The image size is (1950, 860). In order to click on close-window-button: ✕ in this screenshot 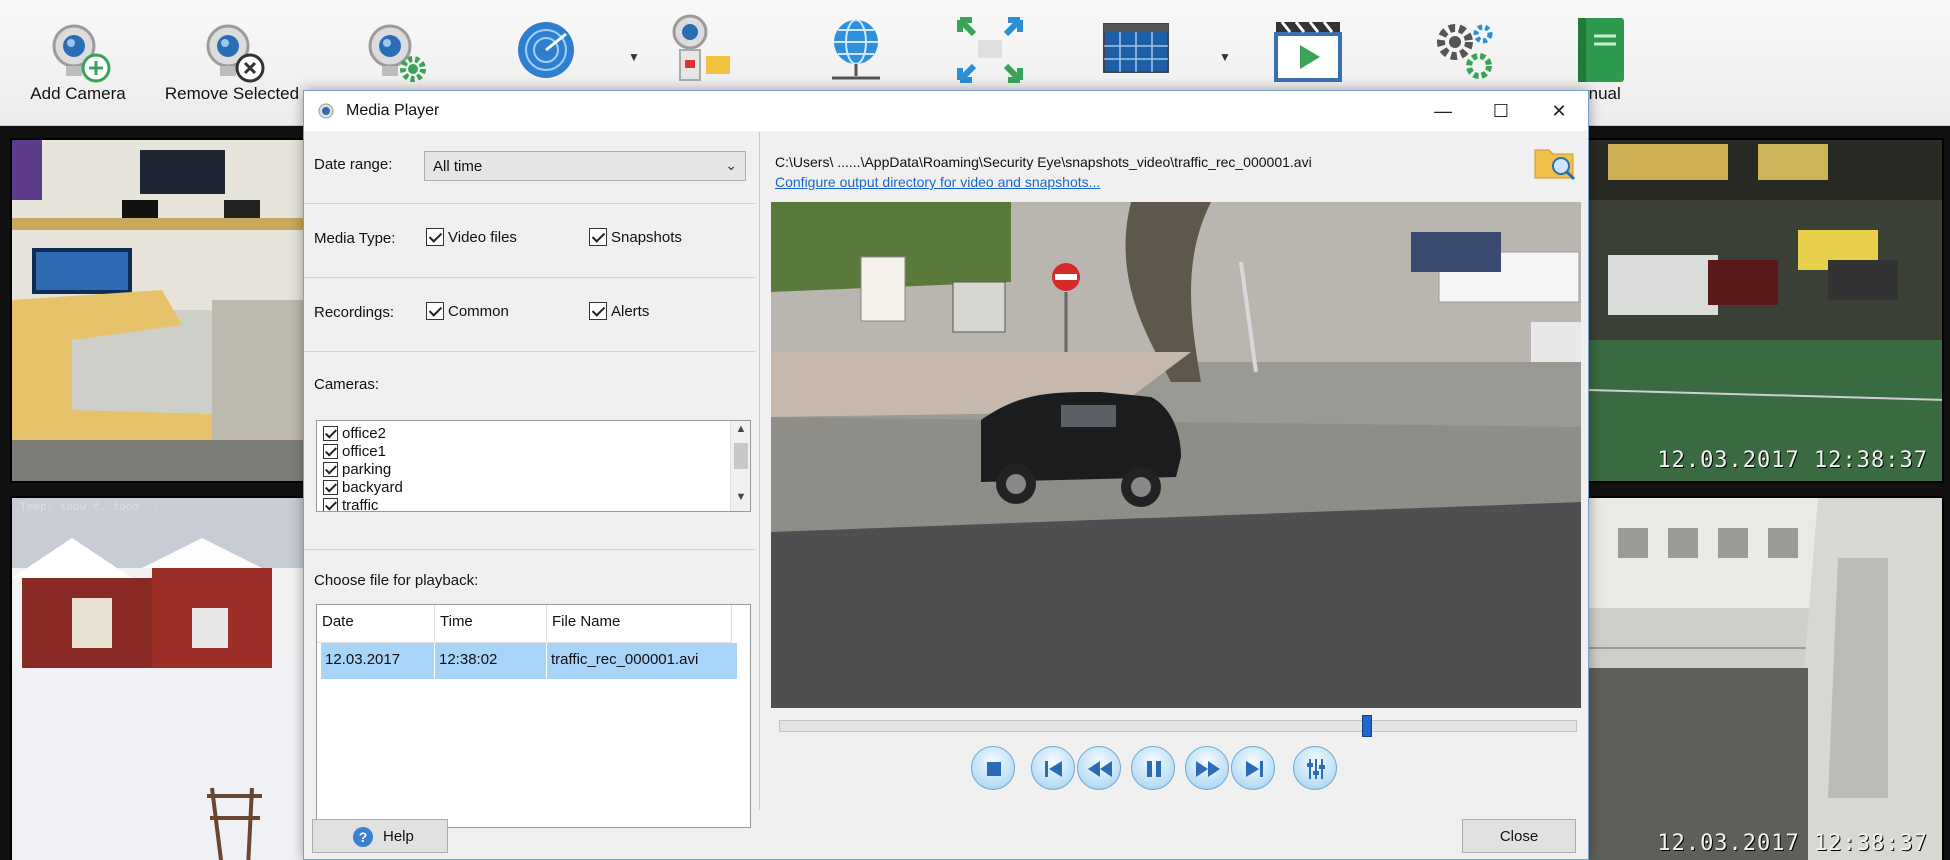, I will do `click(1559, 111)`.